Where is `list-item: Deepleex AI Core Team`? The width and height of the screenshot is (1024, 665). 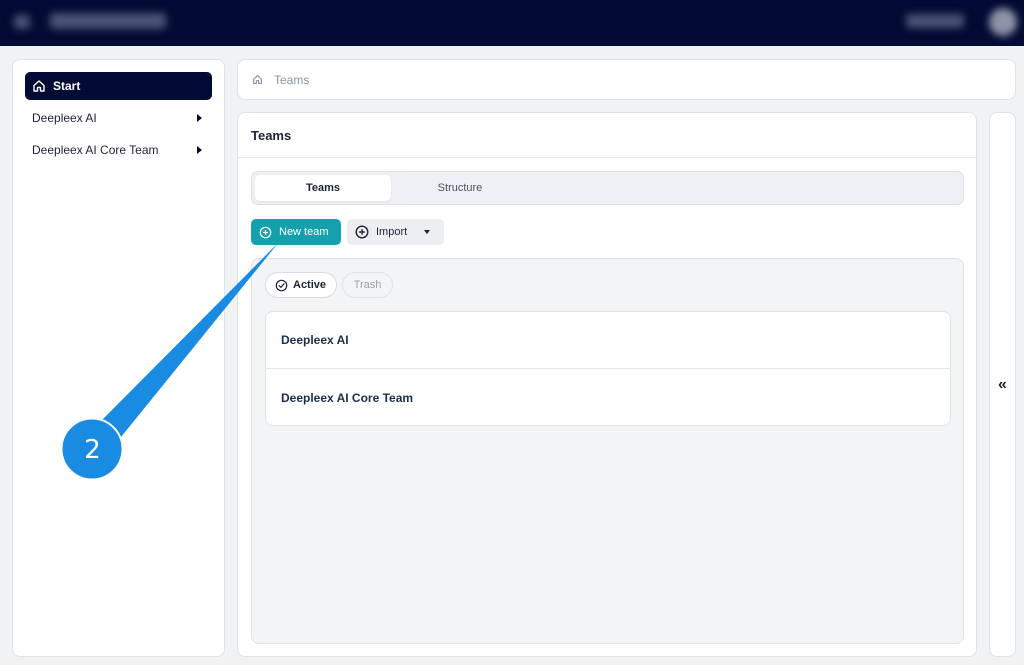 list-item: Deepleex AI Core Team is located at coordinates (608, 397).